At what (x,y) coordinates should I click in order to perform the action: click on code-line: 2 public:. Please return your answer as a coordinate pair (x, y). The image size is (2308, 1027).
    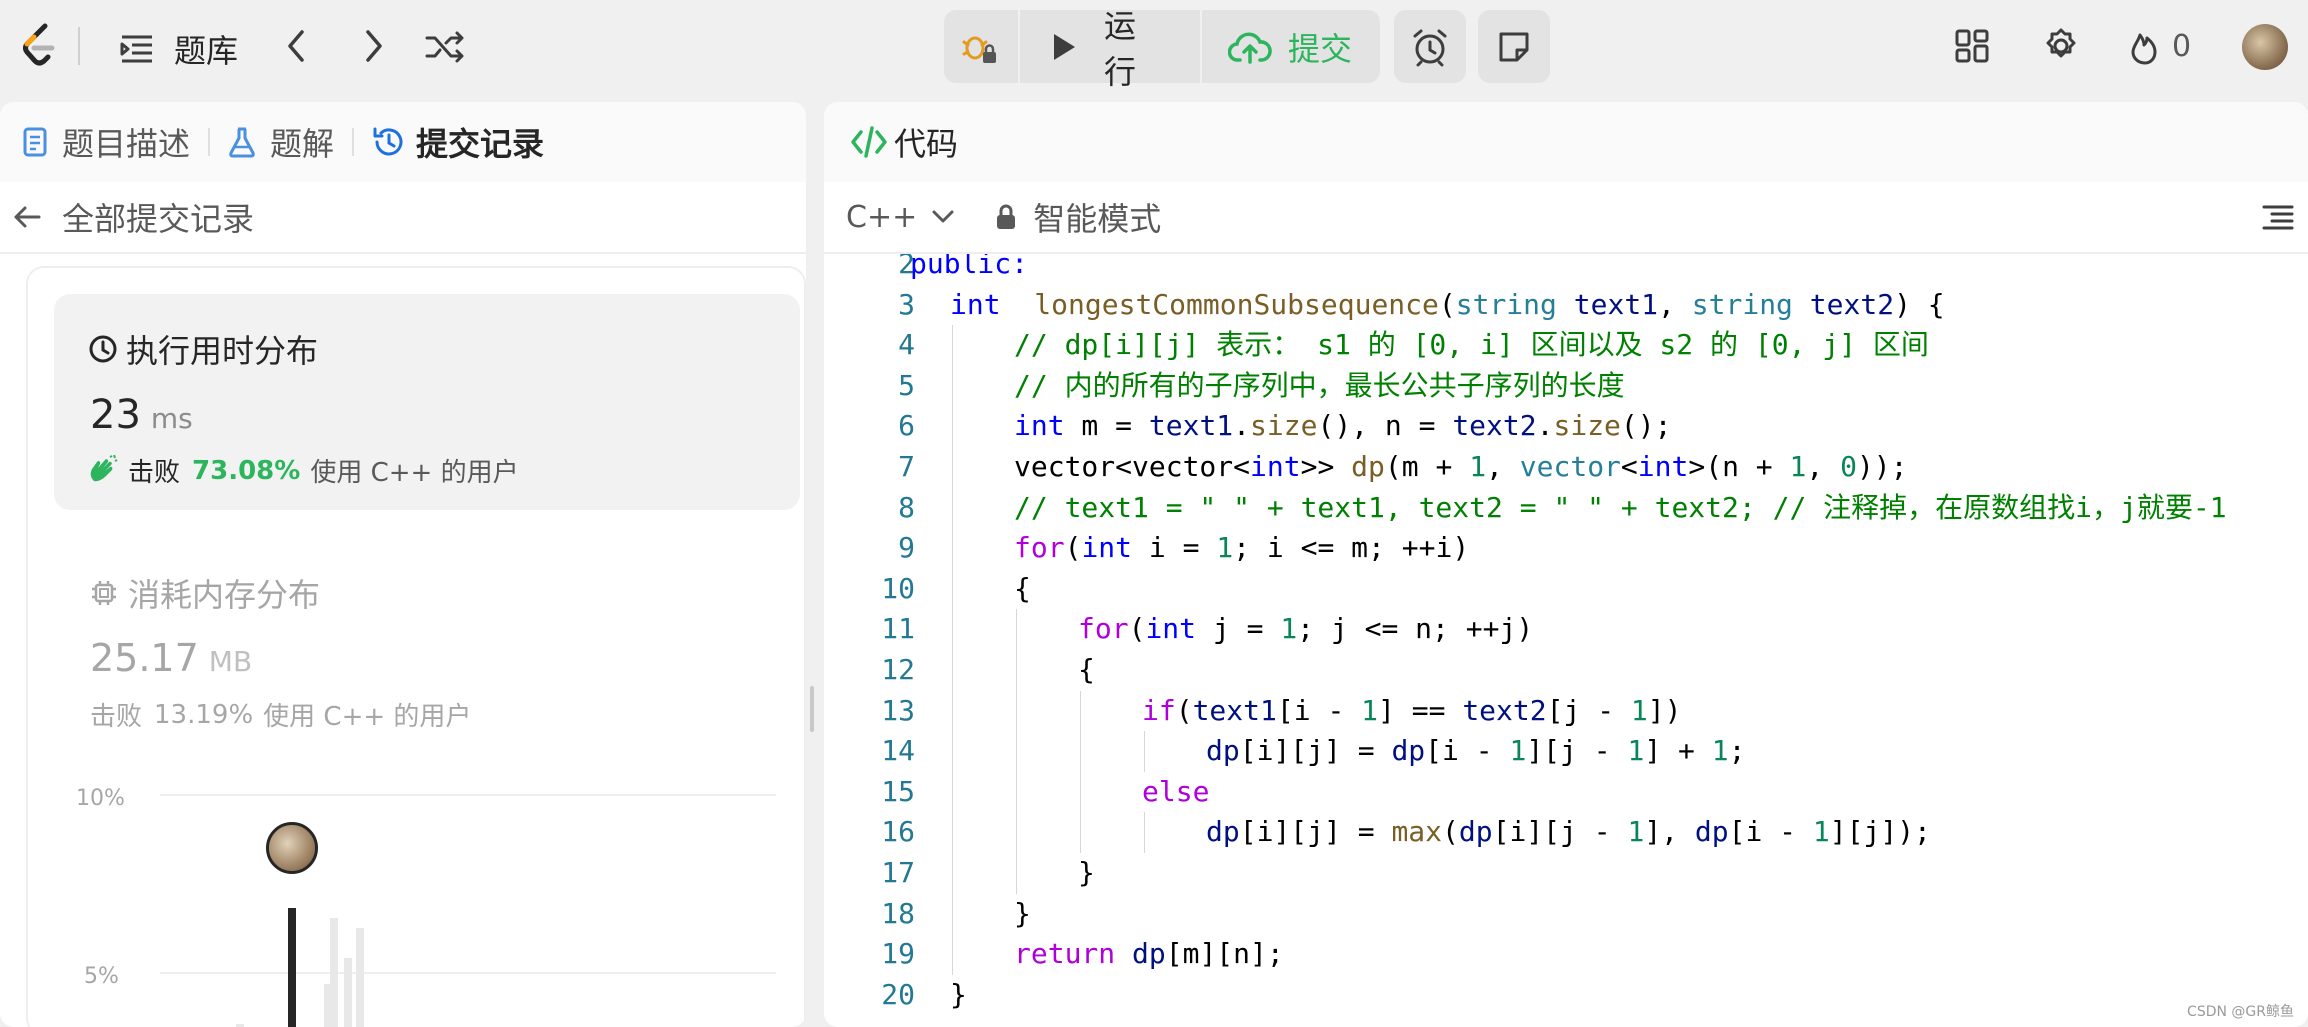
    Looking at the image, I should click on (1566, 269).